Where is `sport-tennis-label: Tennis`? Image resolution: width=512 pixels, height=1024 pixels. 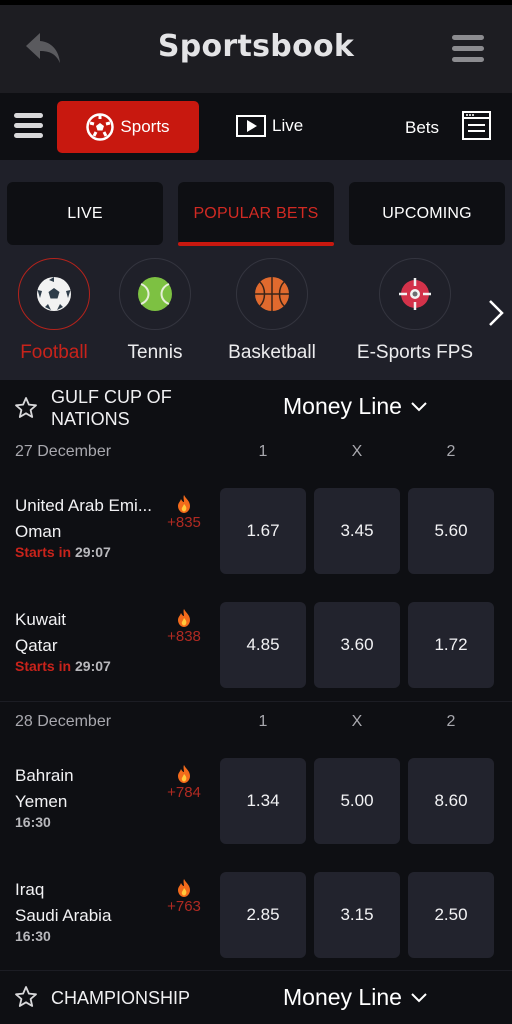 sport-tennis-label: Tennis is located at coordinates (155, 352).